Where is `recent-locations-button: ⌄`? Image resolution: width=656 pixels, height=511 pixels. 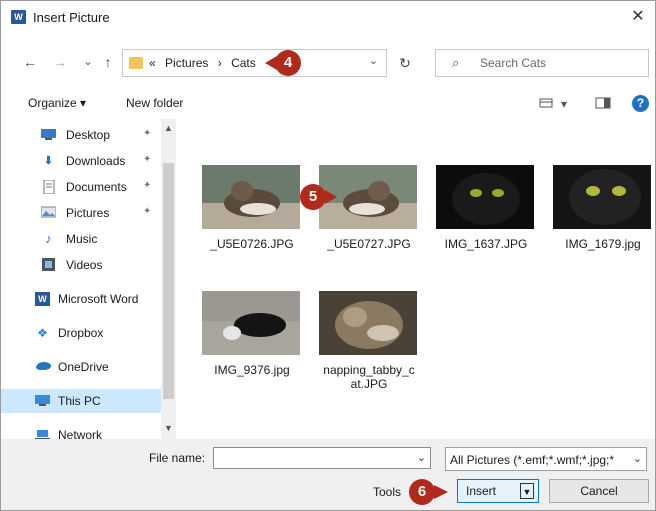
recent-locations-button: ⌄ is located at coordinates (88, 62).